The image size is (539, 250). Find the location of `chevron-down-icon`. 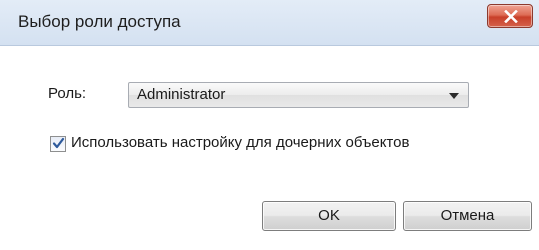

chevron-down-icon is located at coordinates (454, 96).